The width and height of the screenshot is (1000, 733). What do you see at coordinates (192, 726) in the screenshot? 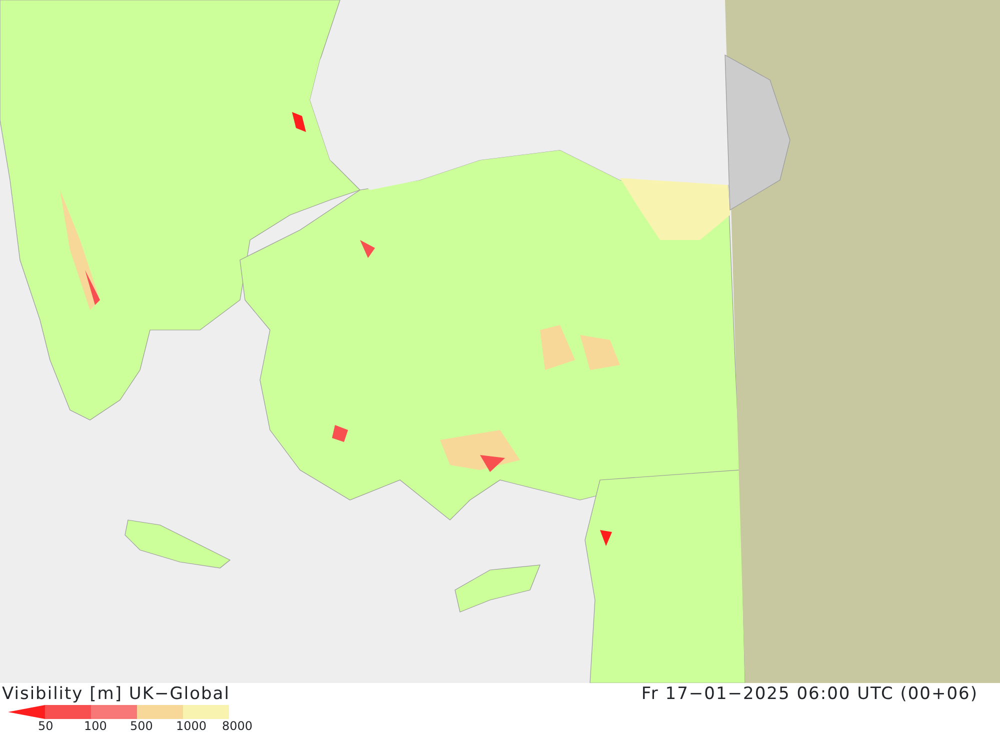
I see `legend-tick-label: 1000` at bounding box center [192, 726].